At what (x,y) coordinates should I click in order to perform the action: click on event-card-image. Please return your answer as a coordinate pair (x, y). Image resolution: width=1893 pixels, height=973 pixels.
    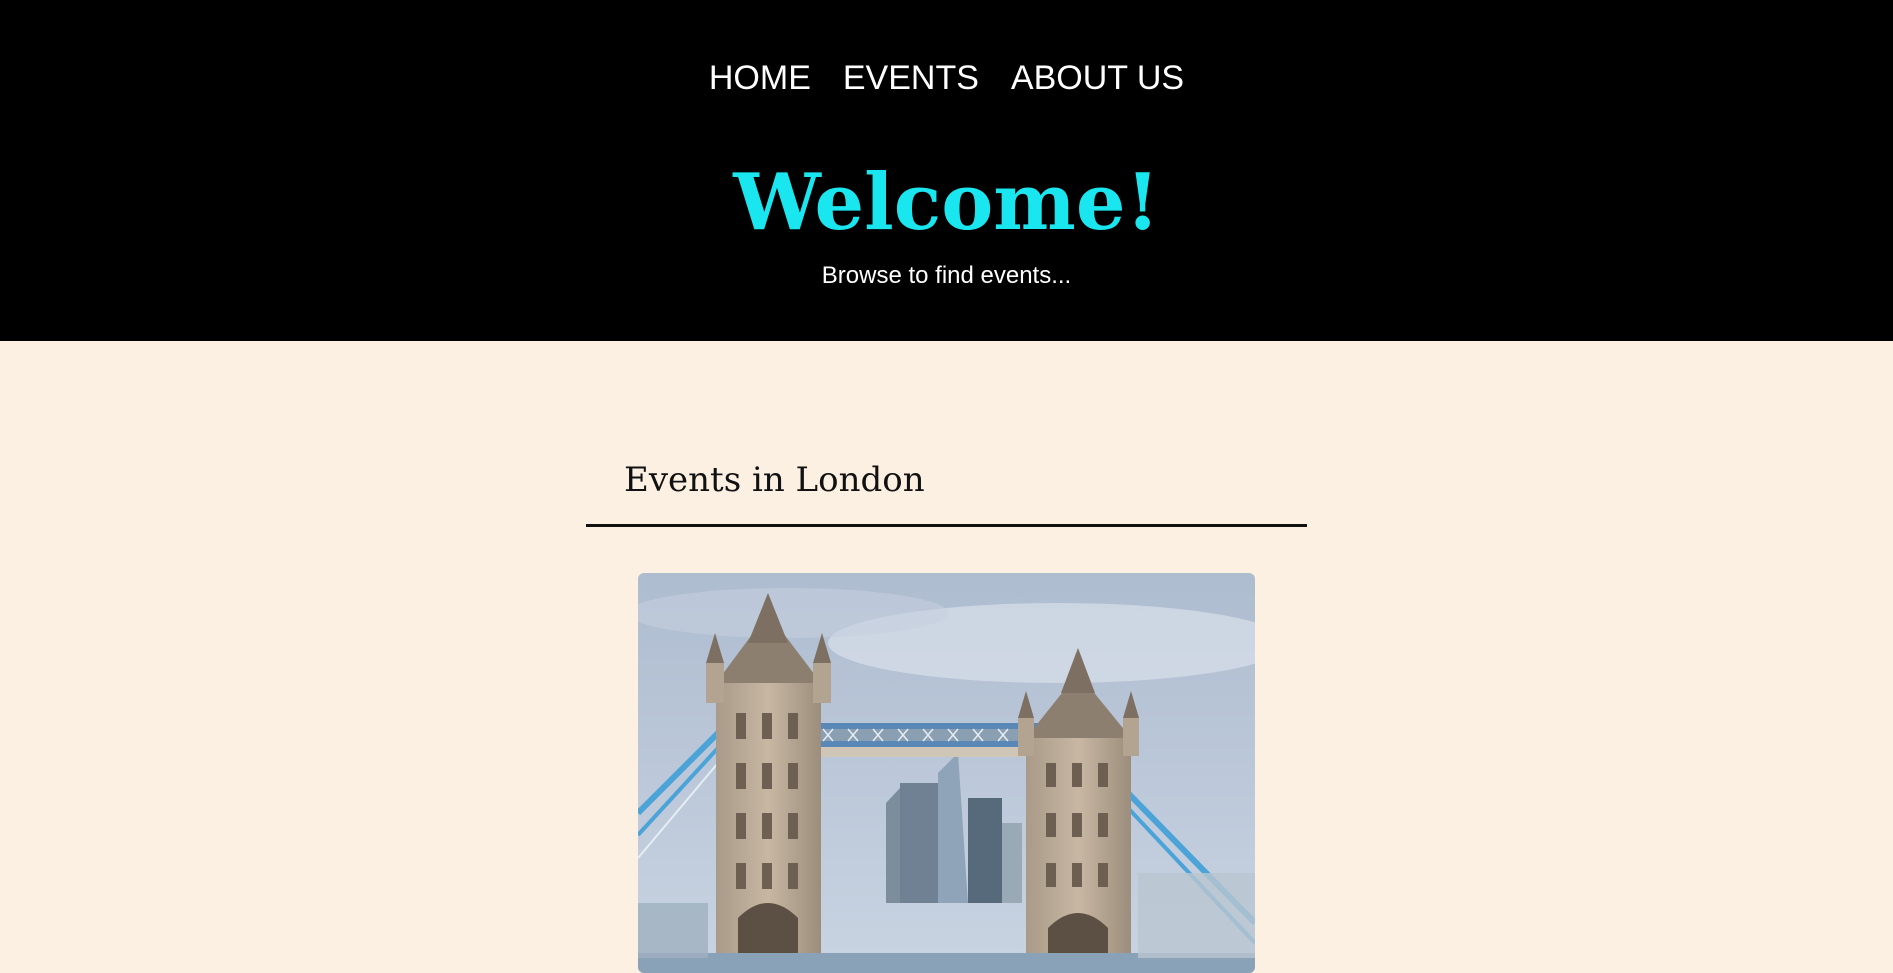
    Looking at the image, I should click on (946, 773).